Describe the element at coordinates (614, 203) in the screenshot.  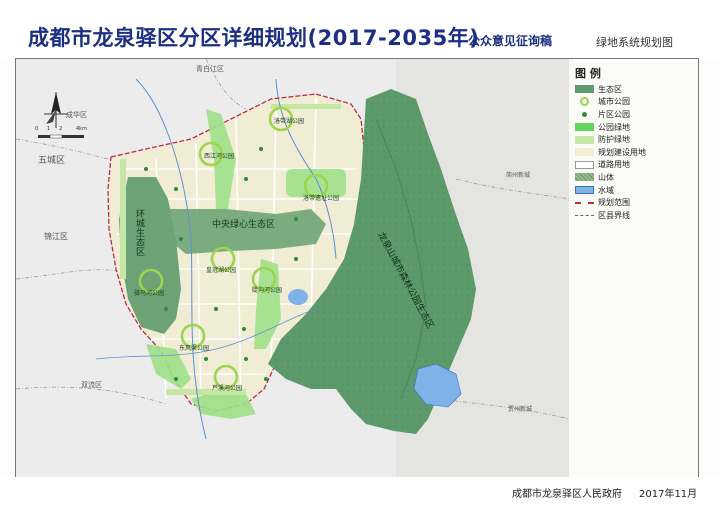
I see `legend-label: 规划范围` at that location.